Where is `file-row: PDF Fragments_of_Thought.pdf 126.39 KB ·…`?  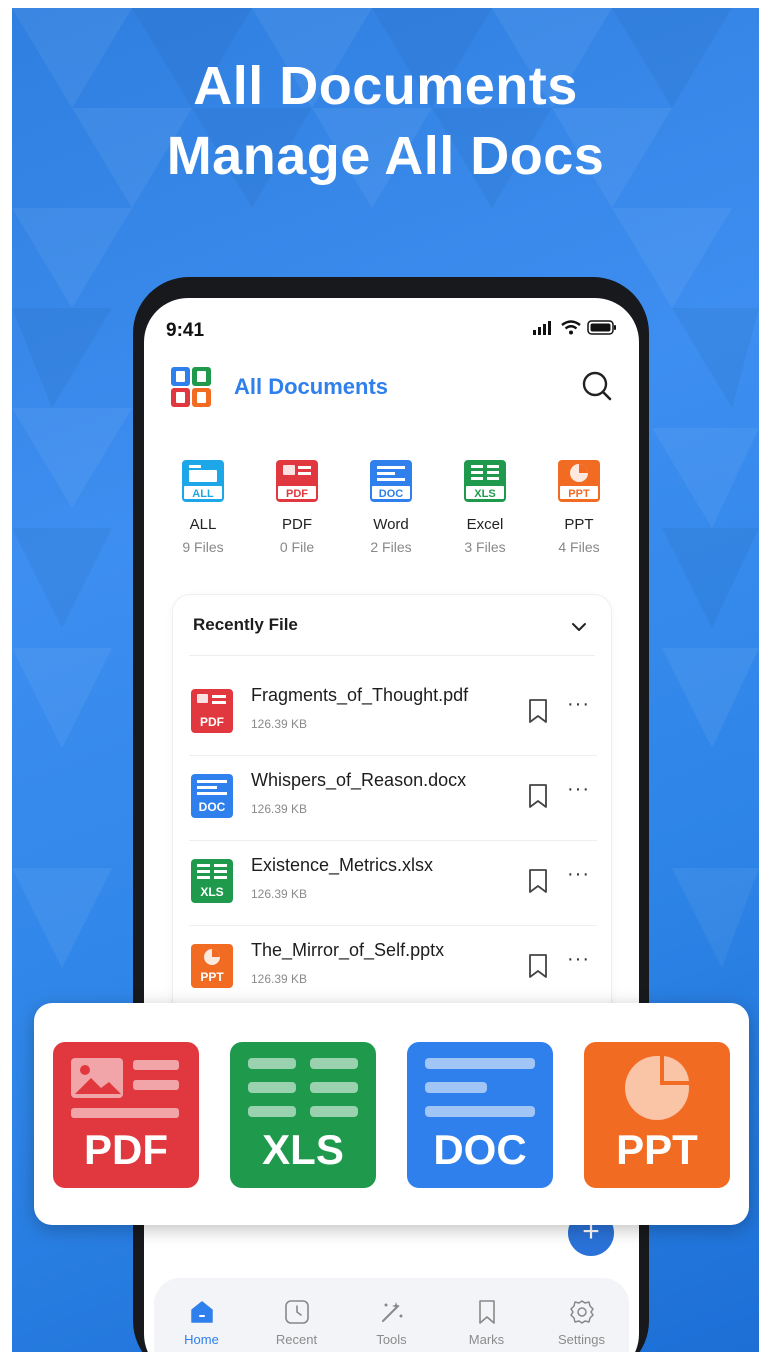
file-row: PDF Fragments_of_Thought.pdf 126.39 KB ·… is located at coordinates (393, 713).